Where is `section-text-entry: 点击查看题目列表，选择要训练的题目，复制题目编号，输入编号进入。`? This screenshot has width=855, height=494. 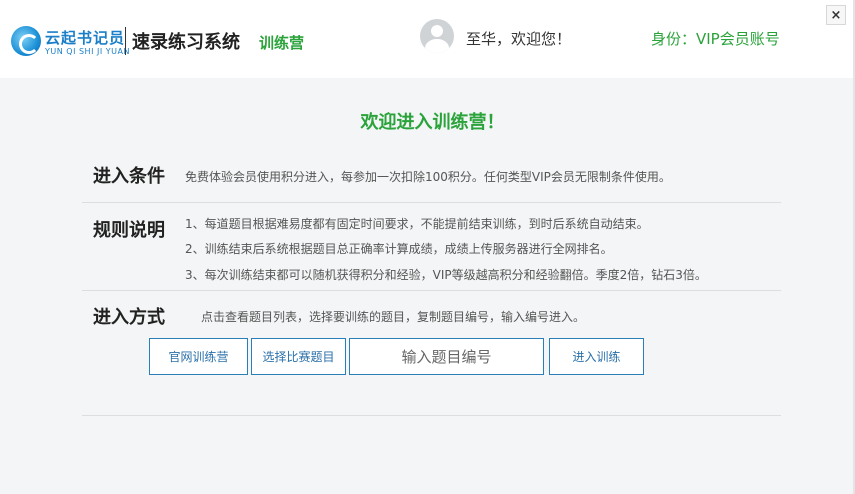 section-text-entry: 点击查看题目列表，选择要训练的题目，复制题目编号，输入编号进入。 is located at coordinates (393, 317).